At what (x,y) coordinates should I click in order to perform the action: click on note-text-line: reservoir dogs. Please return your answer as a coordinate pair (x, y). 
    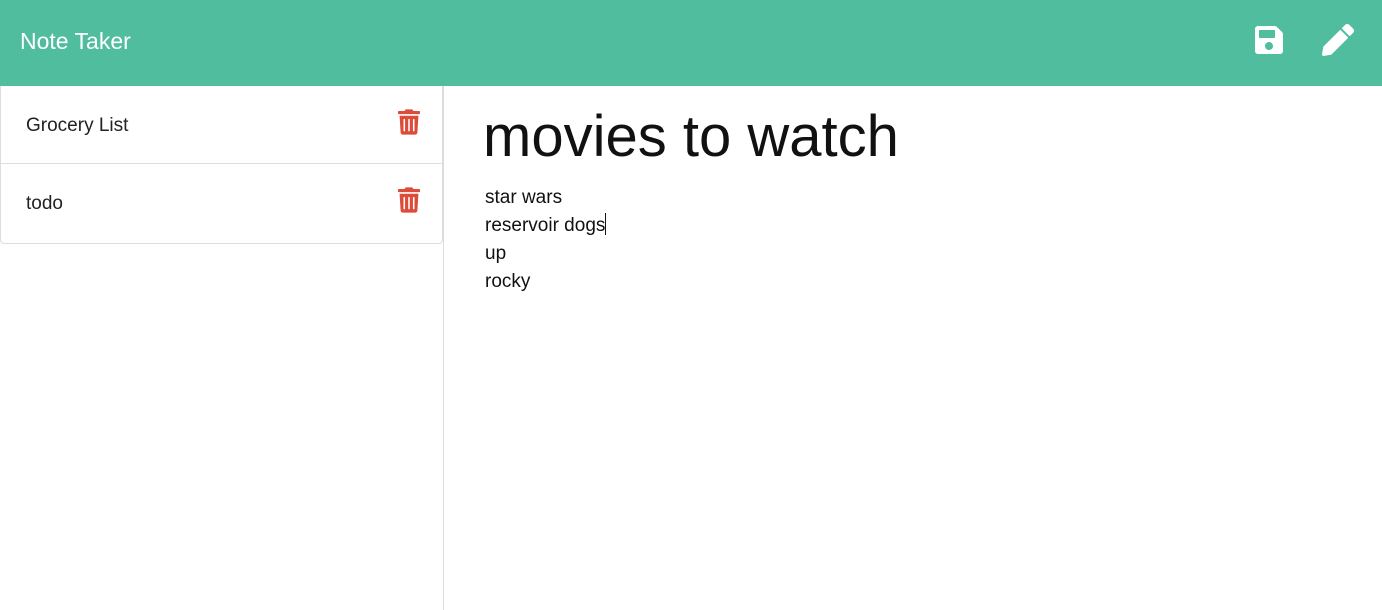
    Looking at the image, I should click on (545, 225).